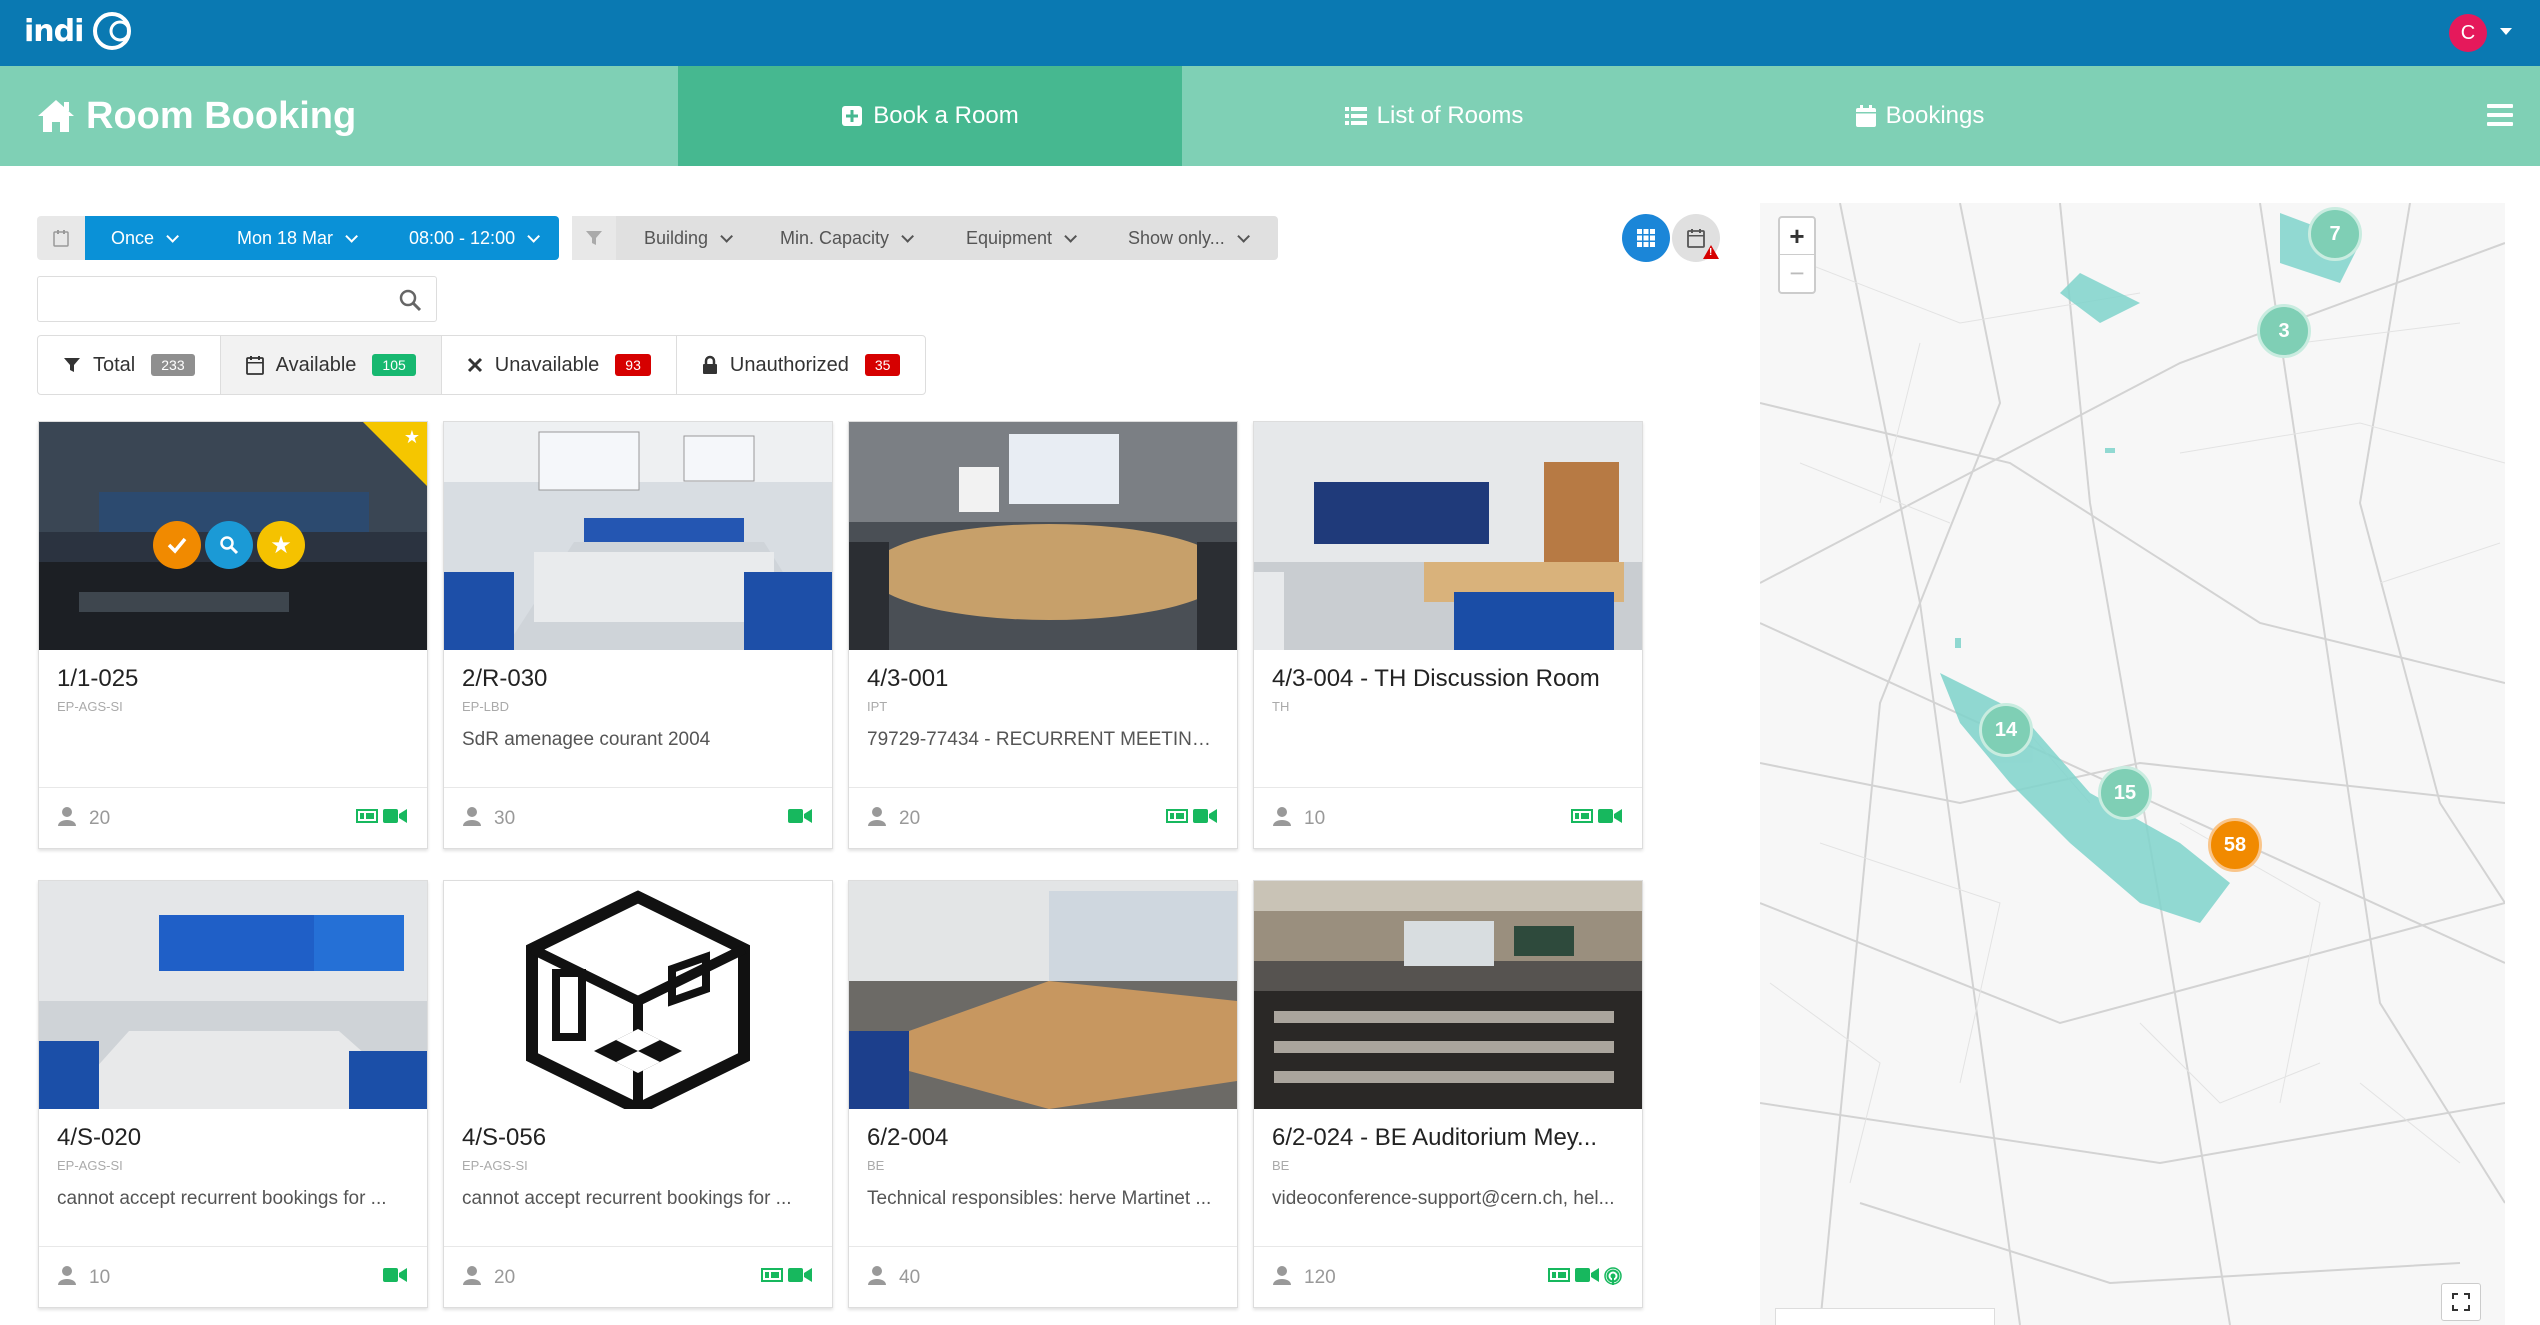 This screenshot has width=2540, height=1325. What do you see at coordinates (98, 678) in the screenshot?
I see `room-name: 1/1-025` at bounding box center [98, 678].